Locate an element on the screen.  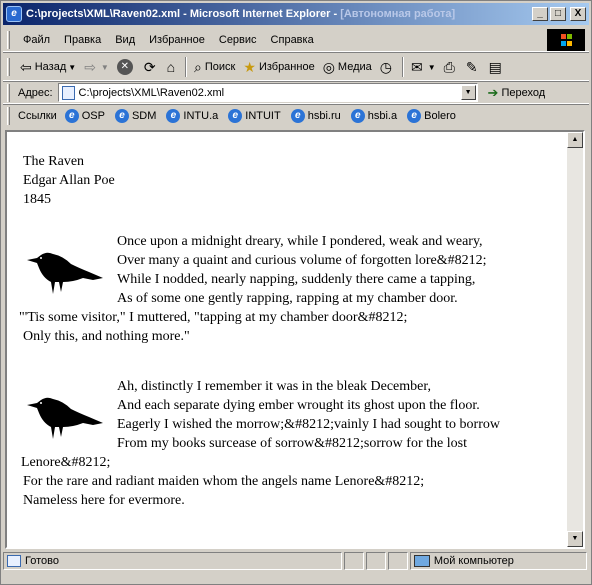
vertical-scrollbar: ▲ ▼ is located at coordinates (575, 339).